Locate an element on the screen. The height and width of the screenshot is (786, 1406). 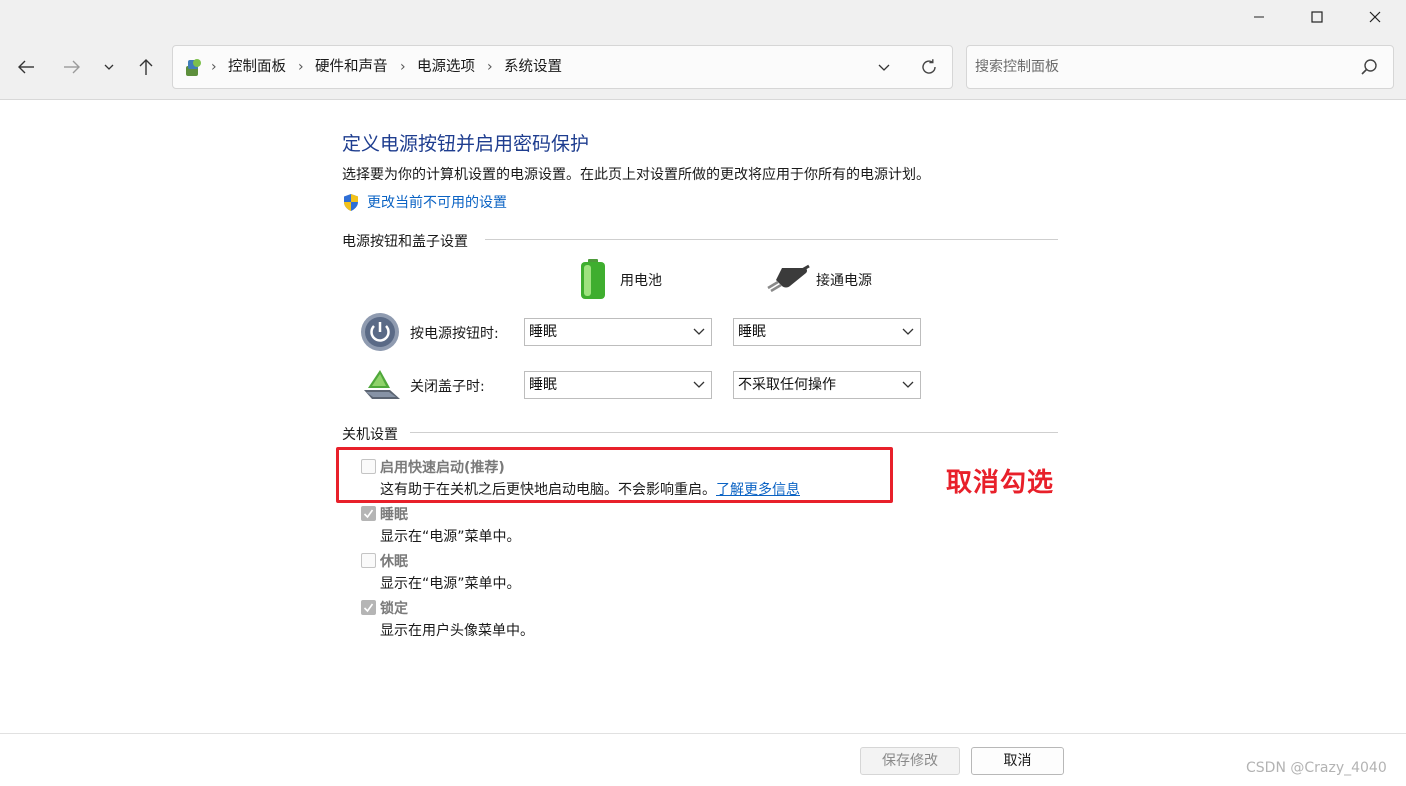
address-bar: › 控制面板 › 硬件和声音 › 电源选项 › 系统设置 is located at coordinates (562, 67).